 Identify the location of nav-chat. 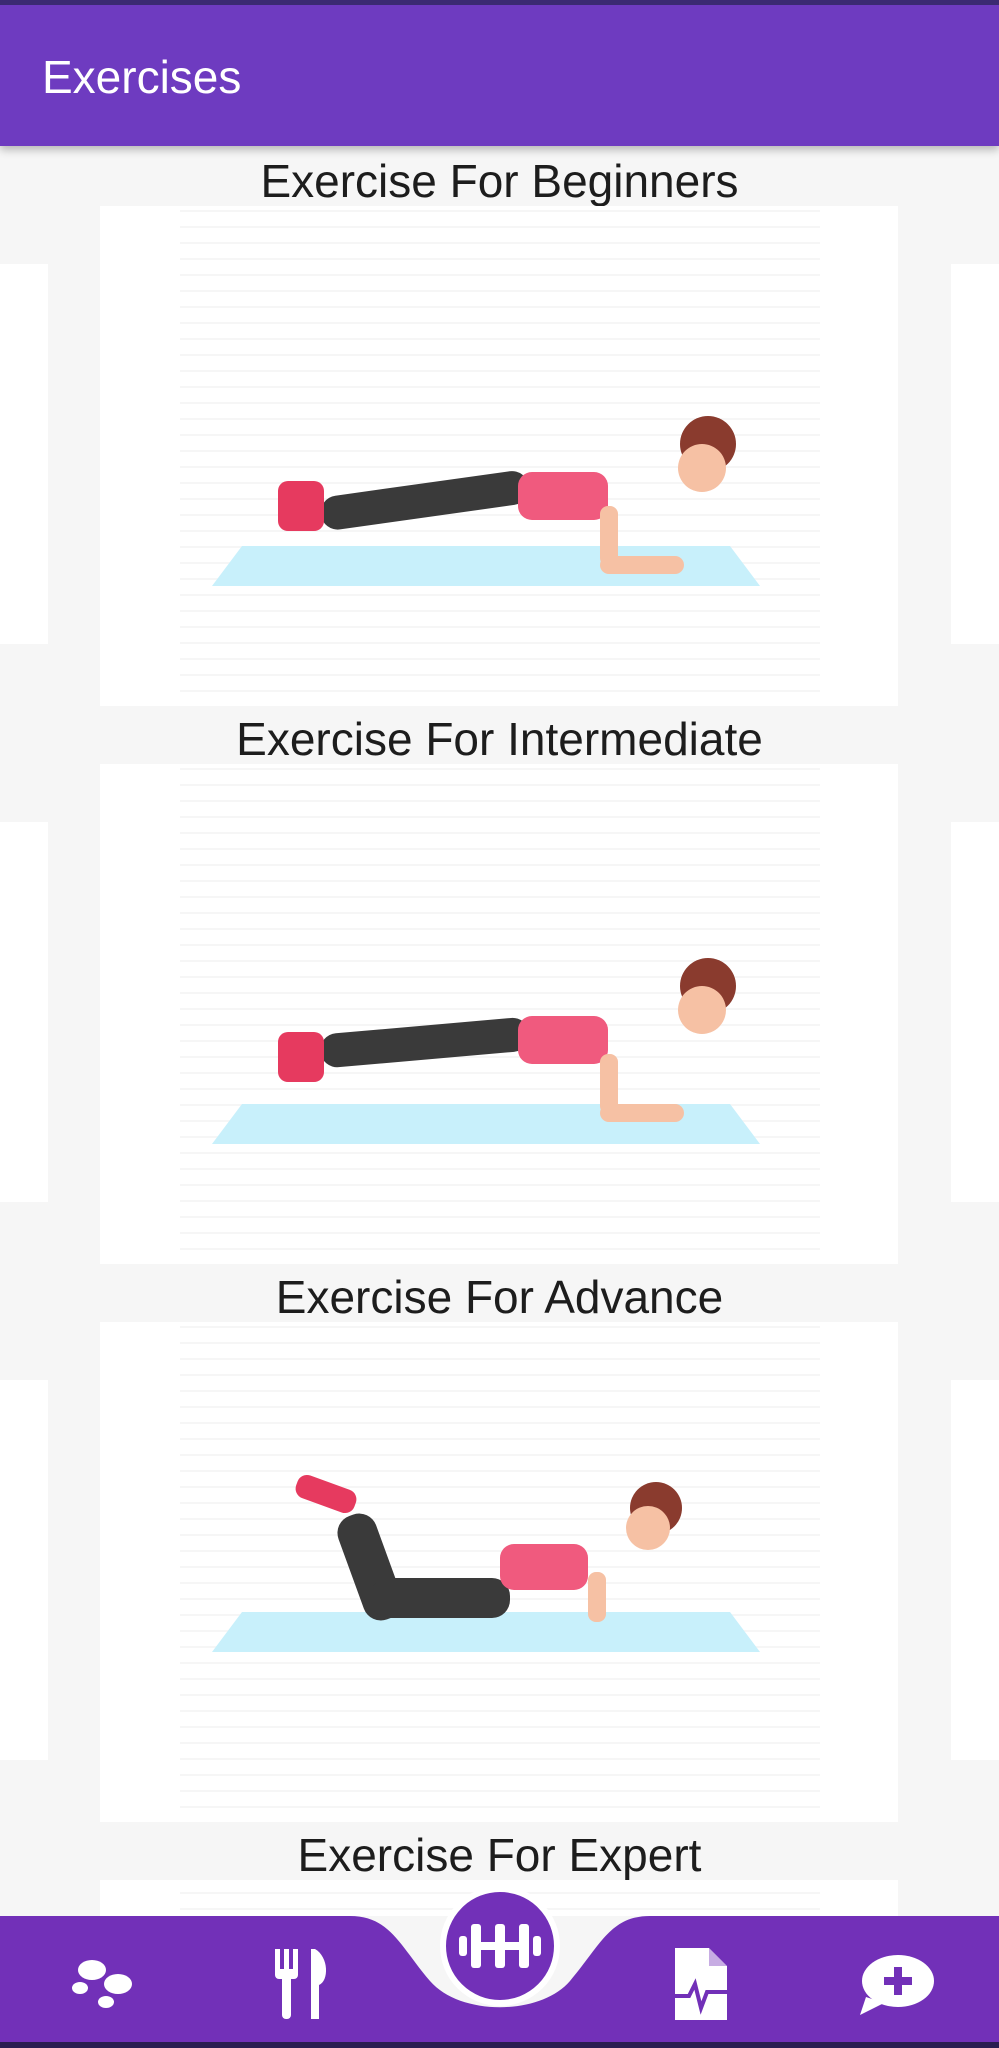
(897, 1984).